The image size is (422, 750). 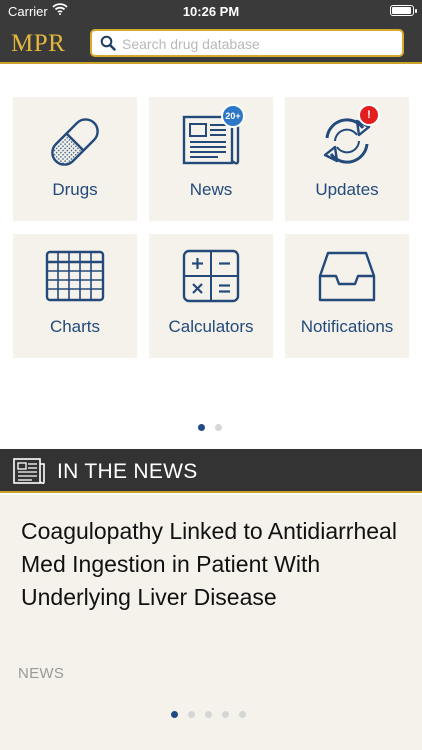 What do you see at coordinates (211, 159) in the screenshot?
I see `tile-news: 20+ News` at bounding box center [211, 159].